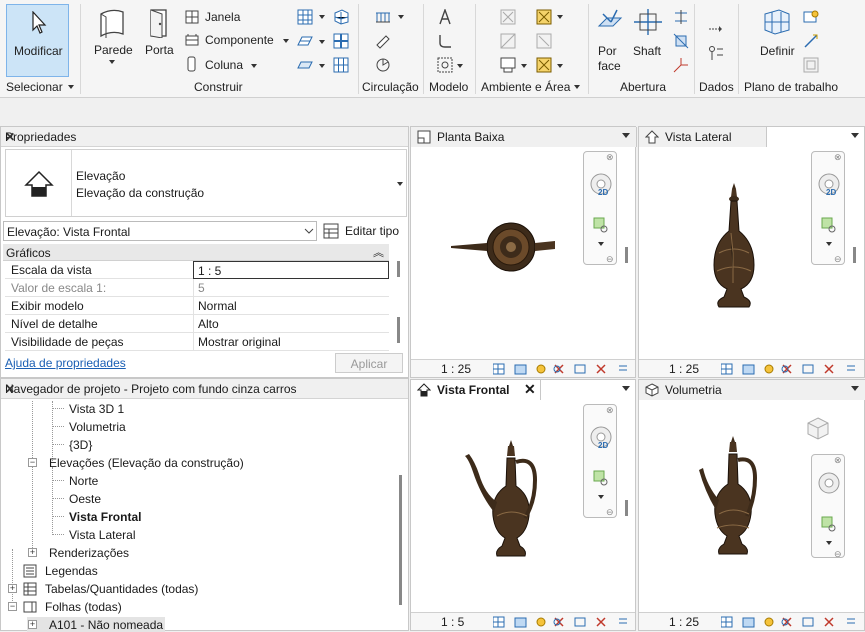 Image resolution: width=865 pixels, height=632 pixels. Describe the element at coordinates (83, 607) in the screenshot. I see `tree-item-folhas: Folhas (todas)` at that location.